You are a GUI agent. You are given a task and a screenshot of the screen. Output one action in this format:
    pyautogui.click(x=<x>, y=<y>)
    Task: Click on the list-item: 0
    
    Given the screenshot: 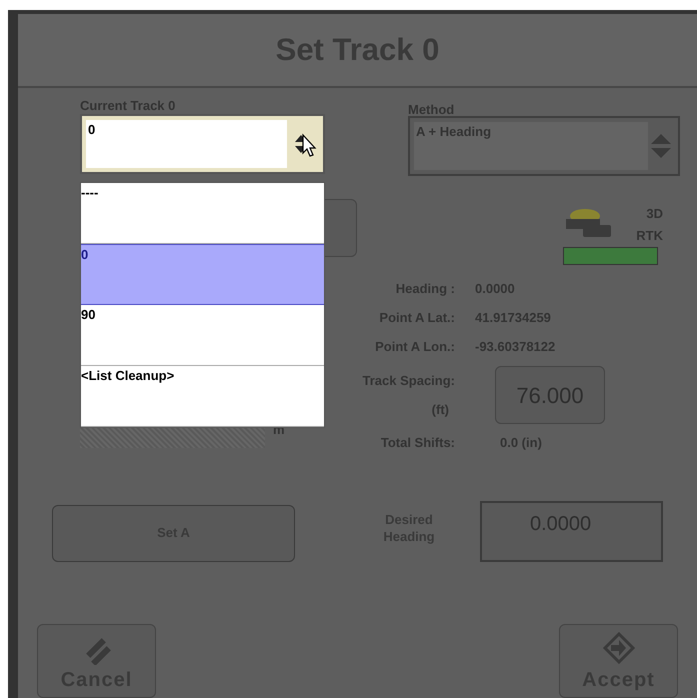 What is the action you would take?
    pyautogui.click(x=202, y=274)
    